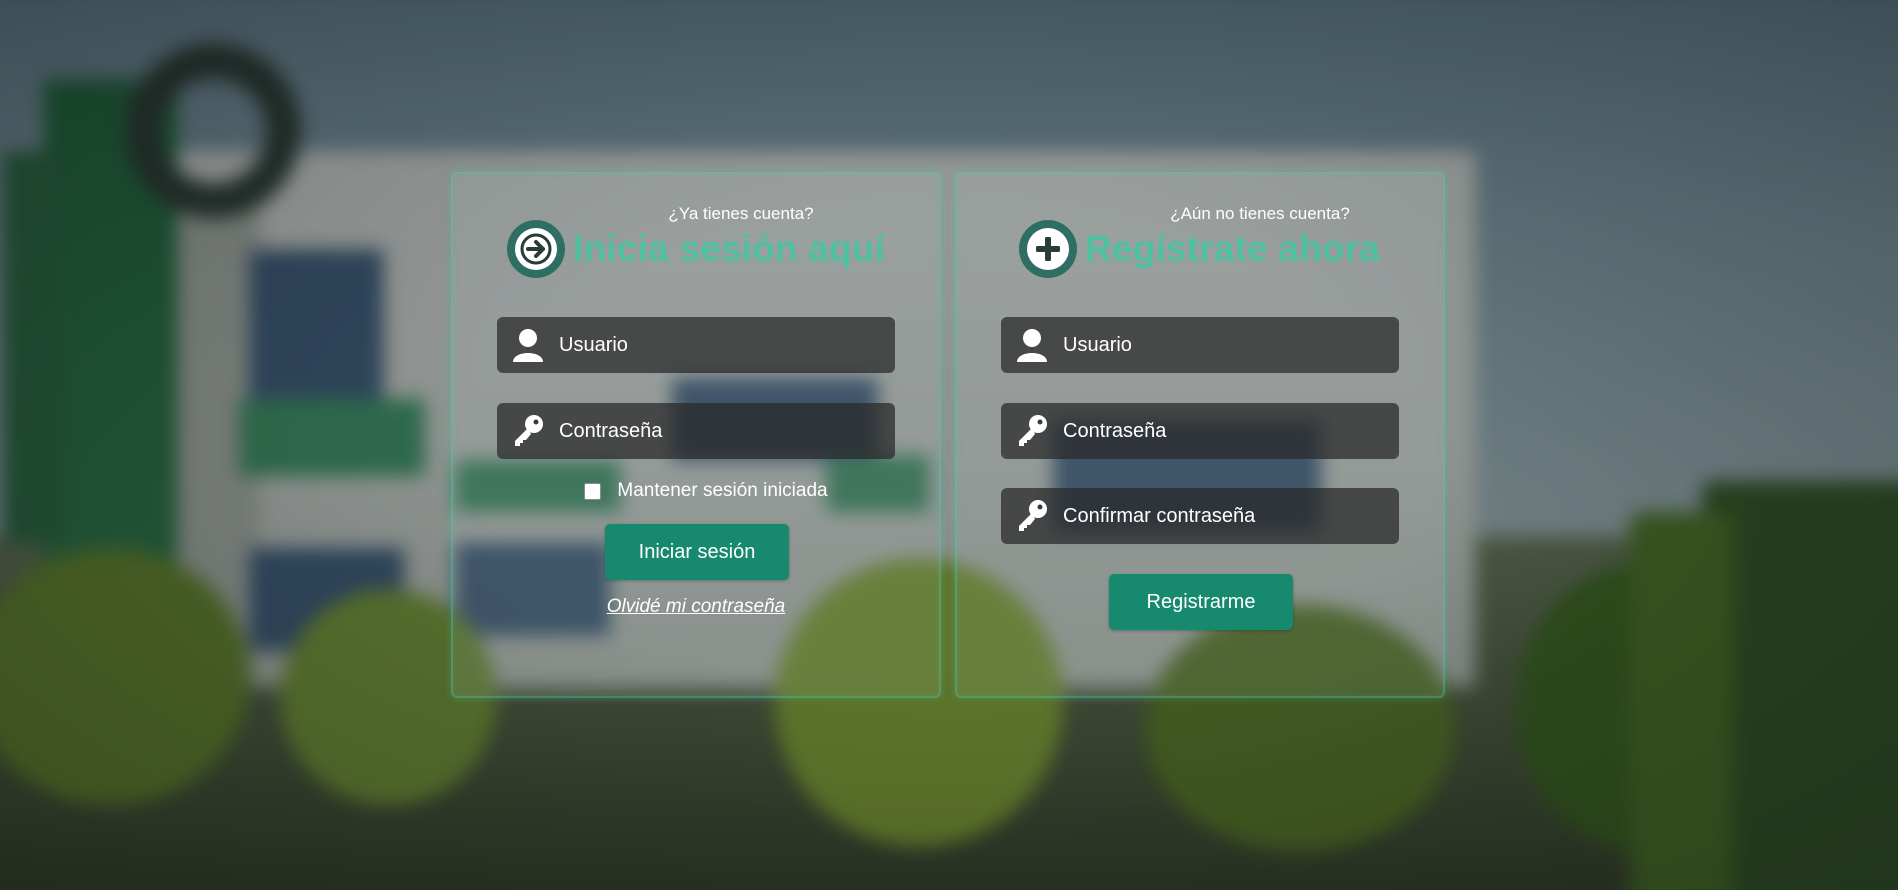  Describe the element at coordinates (722, 490) in the screenshot. I see `remember-label: Mantener sesión iniciada` at that location.